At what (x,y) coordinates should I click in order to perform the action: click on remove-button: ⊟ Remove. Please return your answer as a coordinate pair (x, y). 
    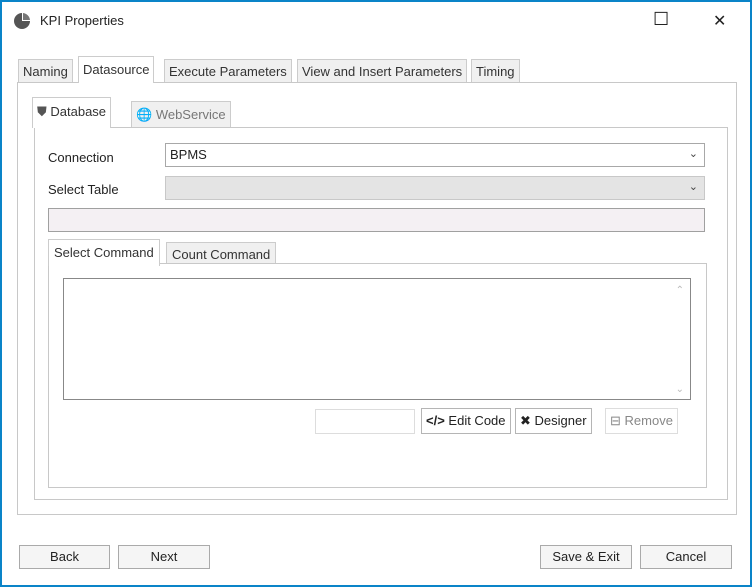
    Looking at the image, I should click on (641, 421).